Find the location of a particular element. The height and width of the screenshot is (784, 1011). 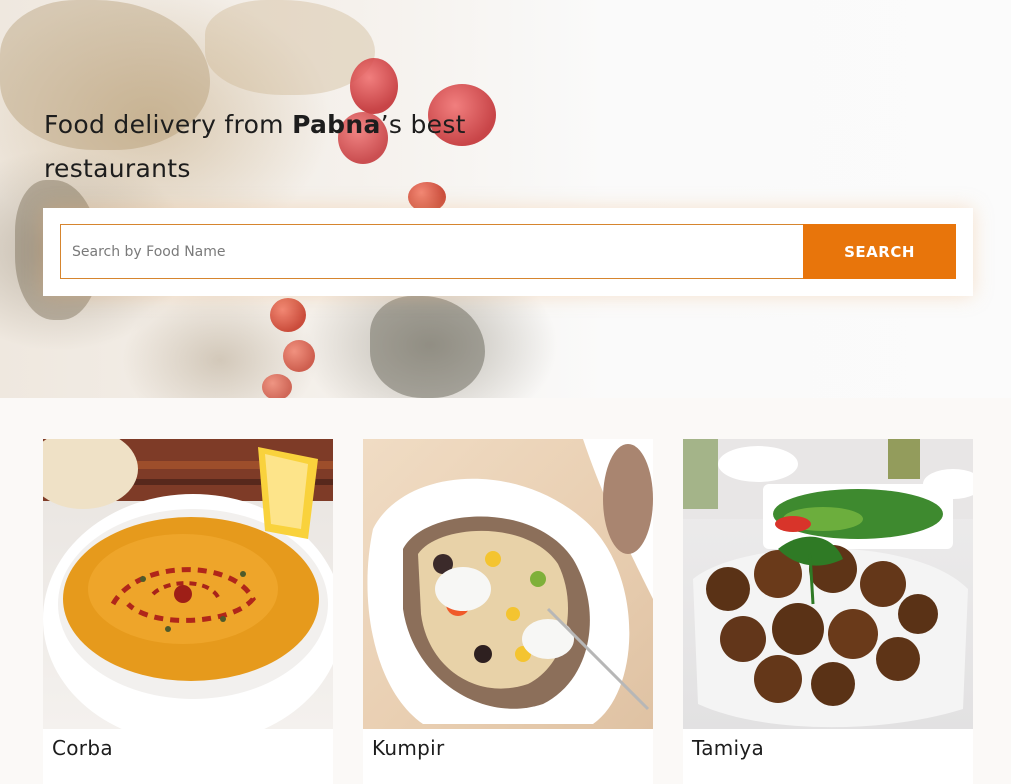

herb-decoration is located at coordinates (427, 347).